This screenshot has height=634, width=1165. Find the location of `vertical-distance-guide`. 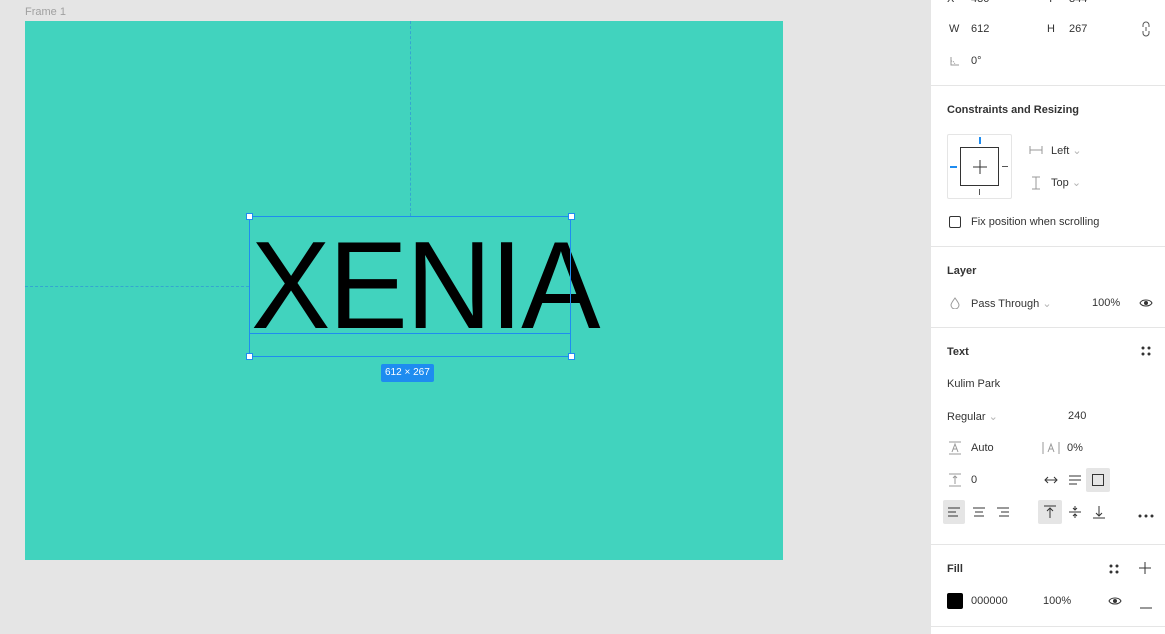

vertical-distance-guide is located at coordinates (410, 118).